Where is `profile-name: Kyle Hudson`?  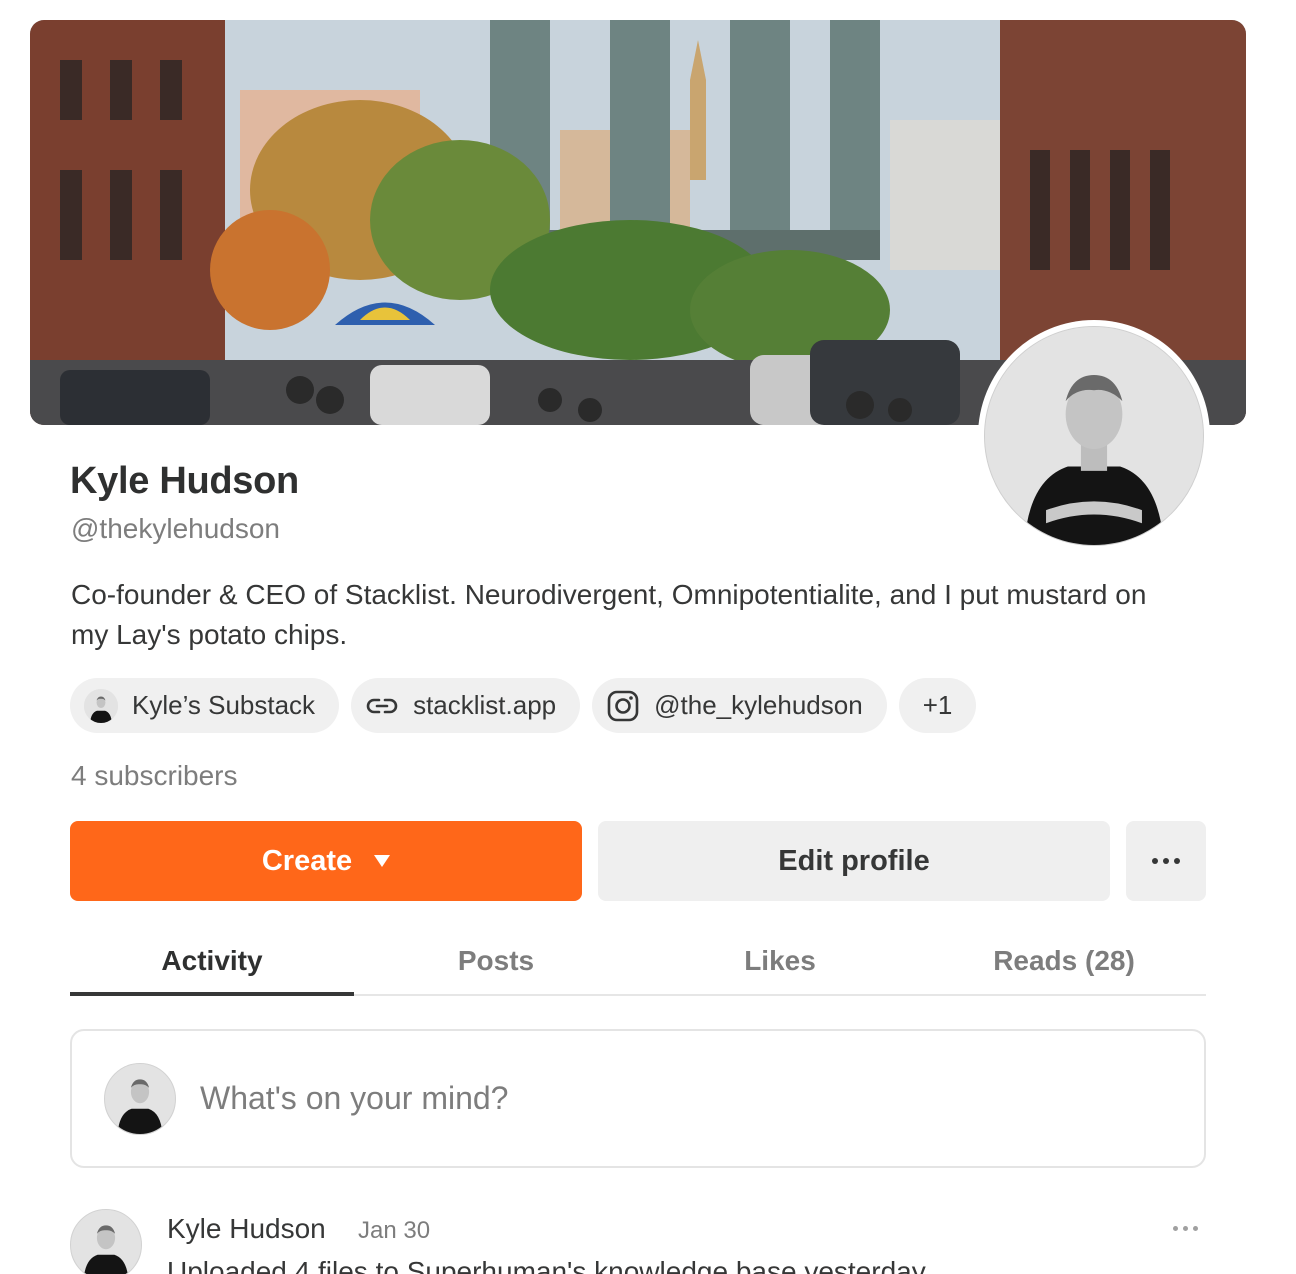 profile-name: Kyle Hudson is located at coordinates (184, 481).